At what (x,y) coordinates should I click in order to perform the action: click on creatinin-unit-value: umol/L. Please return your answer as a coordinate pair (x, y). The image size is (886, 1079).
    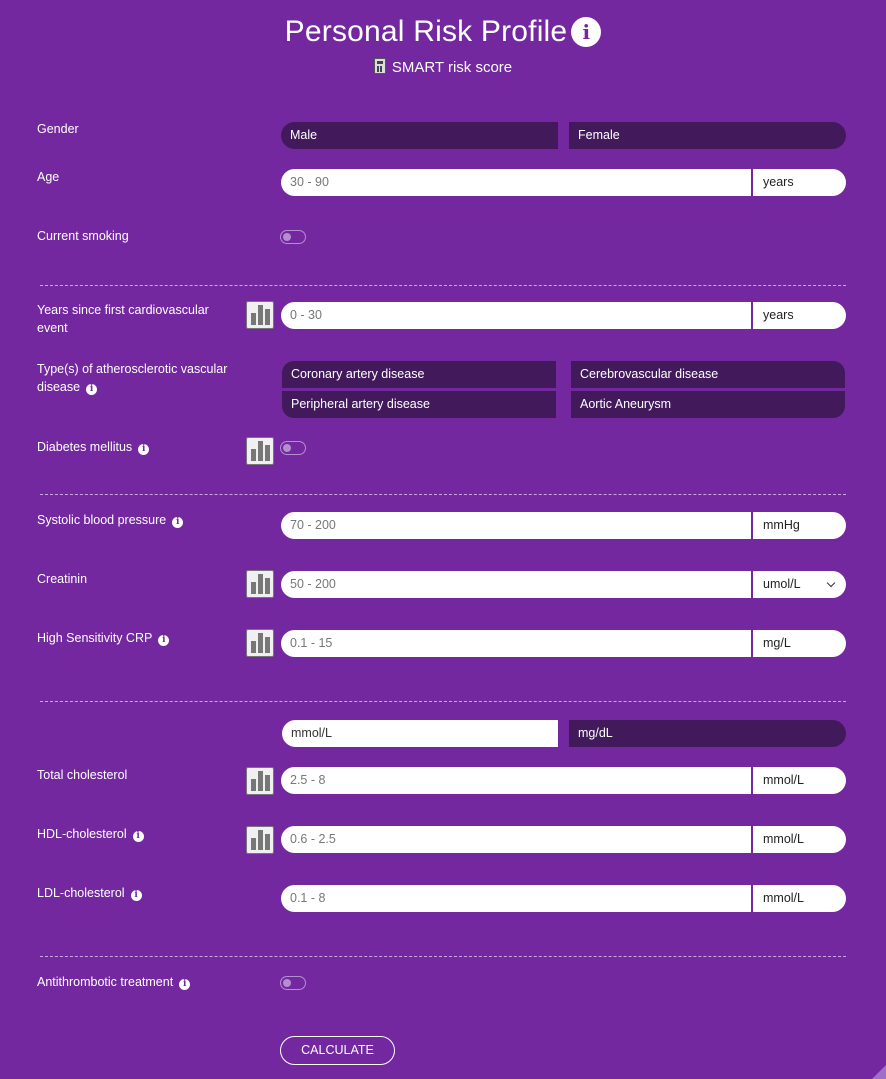
    Looking at the image, I should click on (782, 584).